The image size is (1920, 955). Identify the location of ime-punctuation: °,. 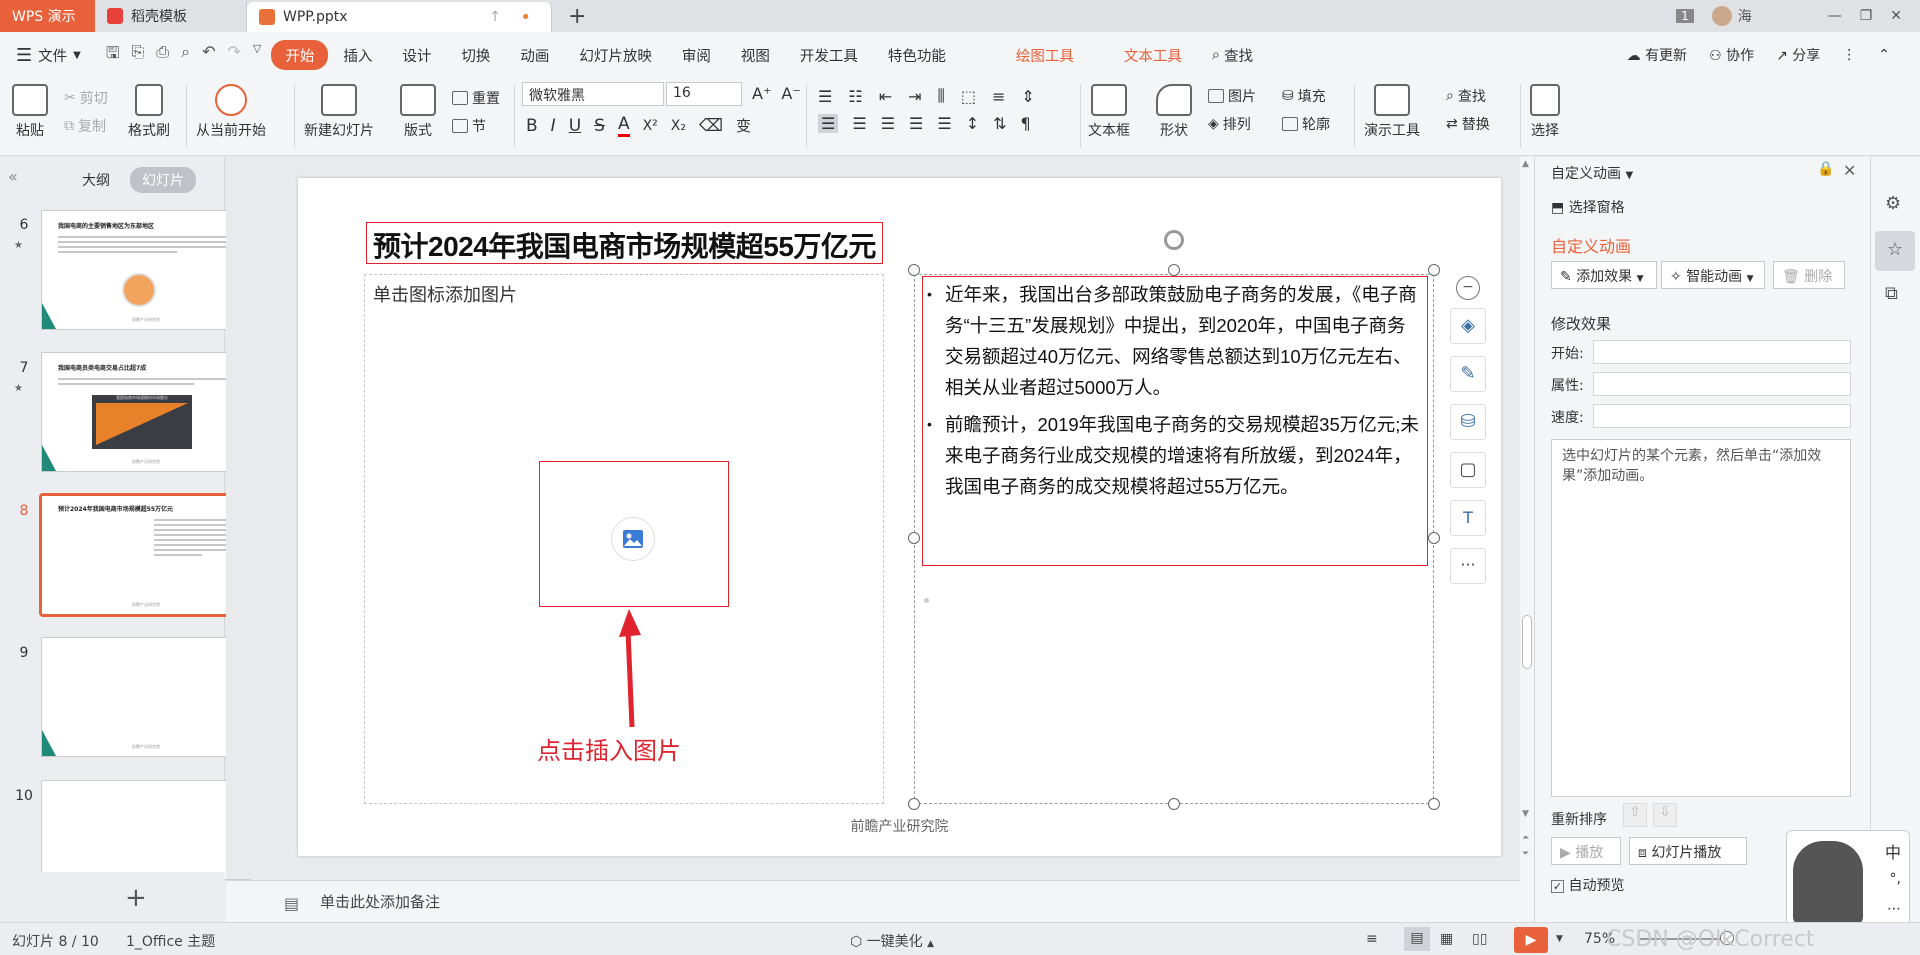
(1895, 879).